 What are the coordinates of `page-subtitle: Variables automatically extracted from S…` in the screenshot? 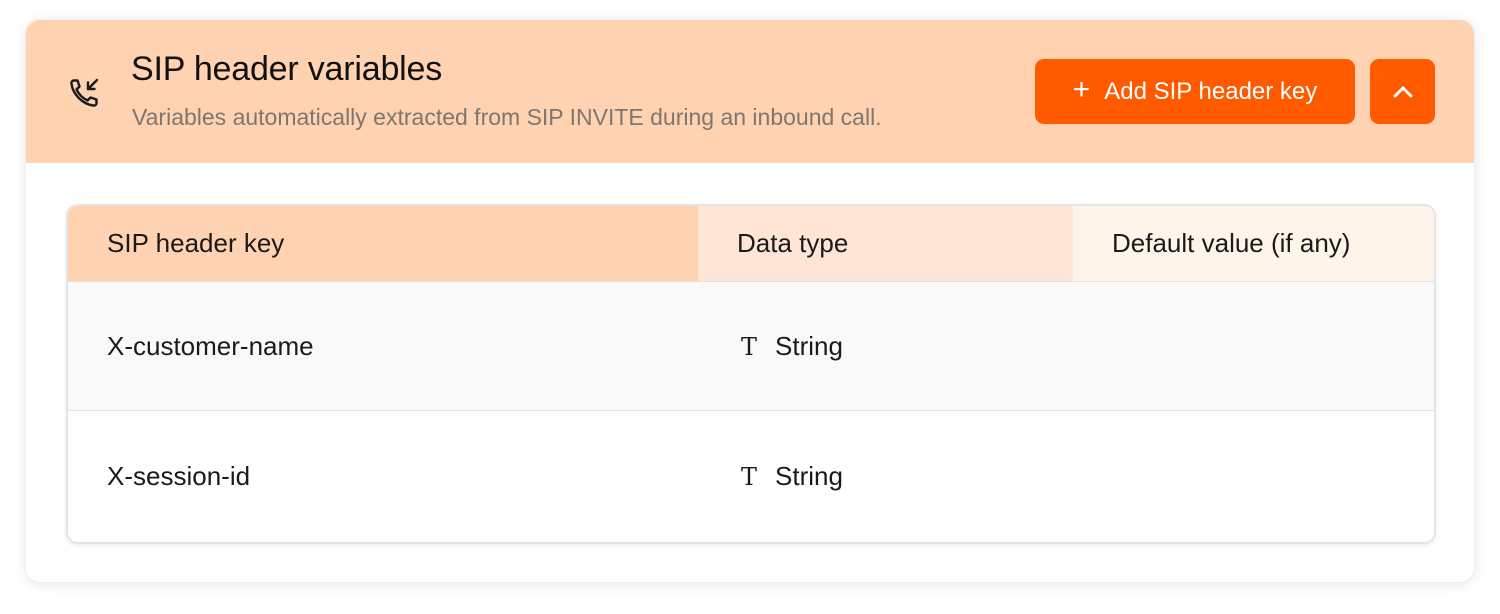 It's located at (507, 117).